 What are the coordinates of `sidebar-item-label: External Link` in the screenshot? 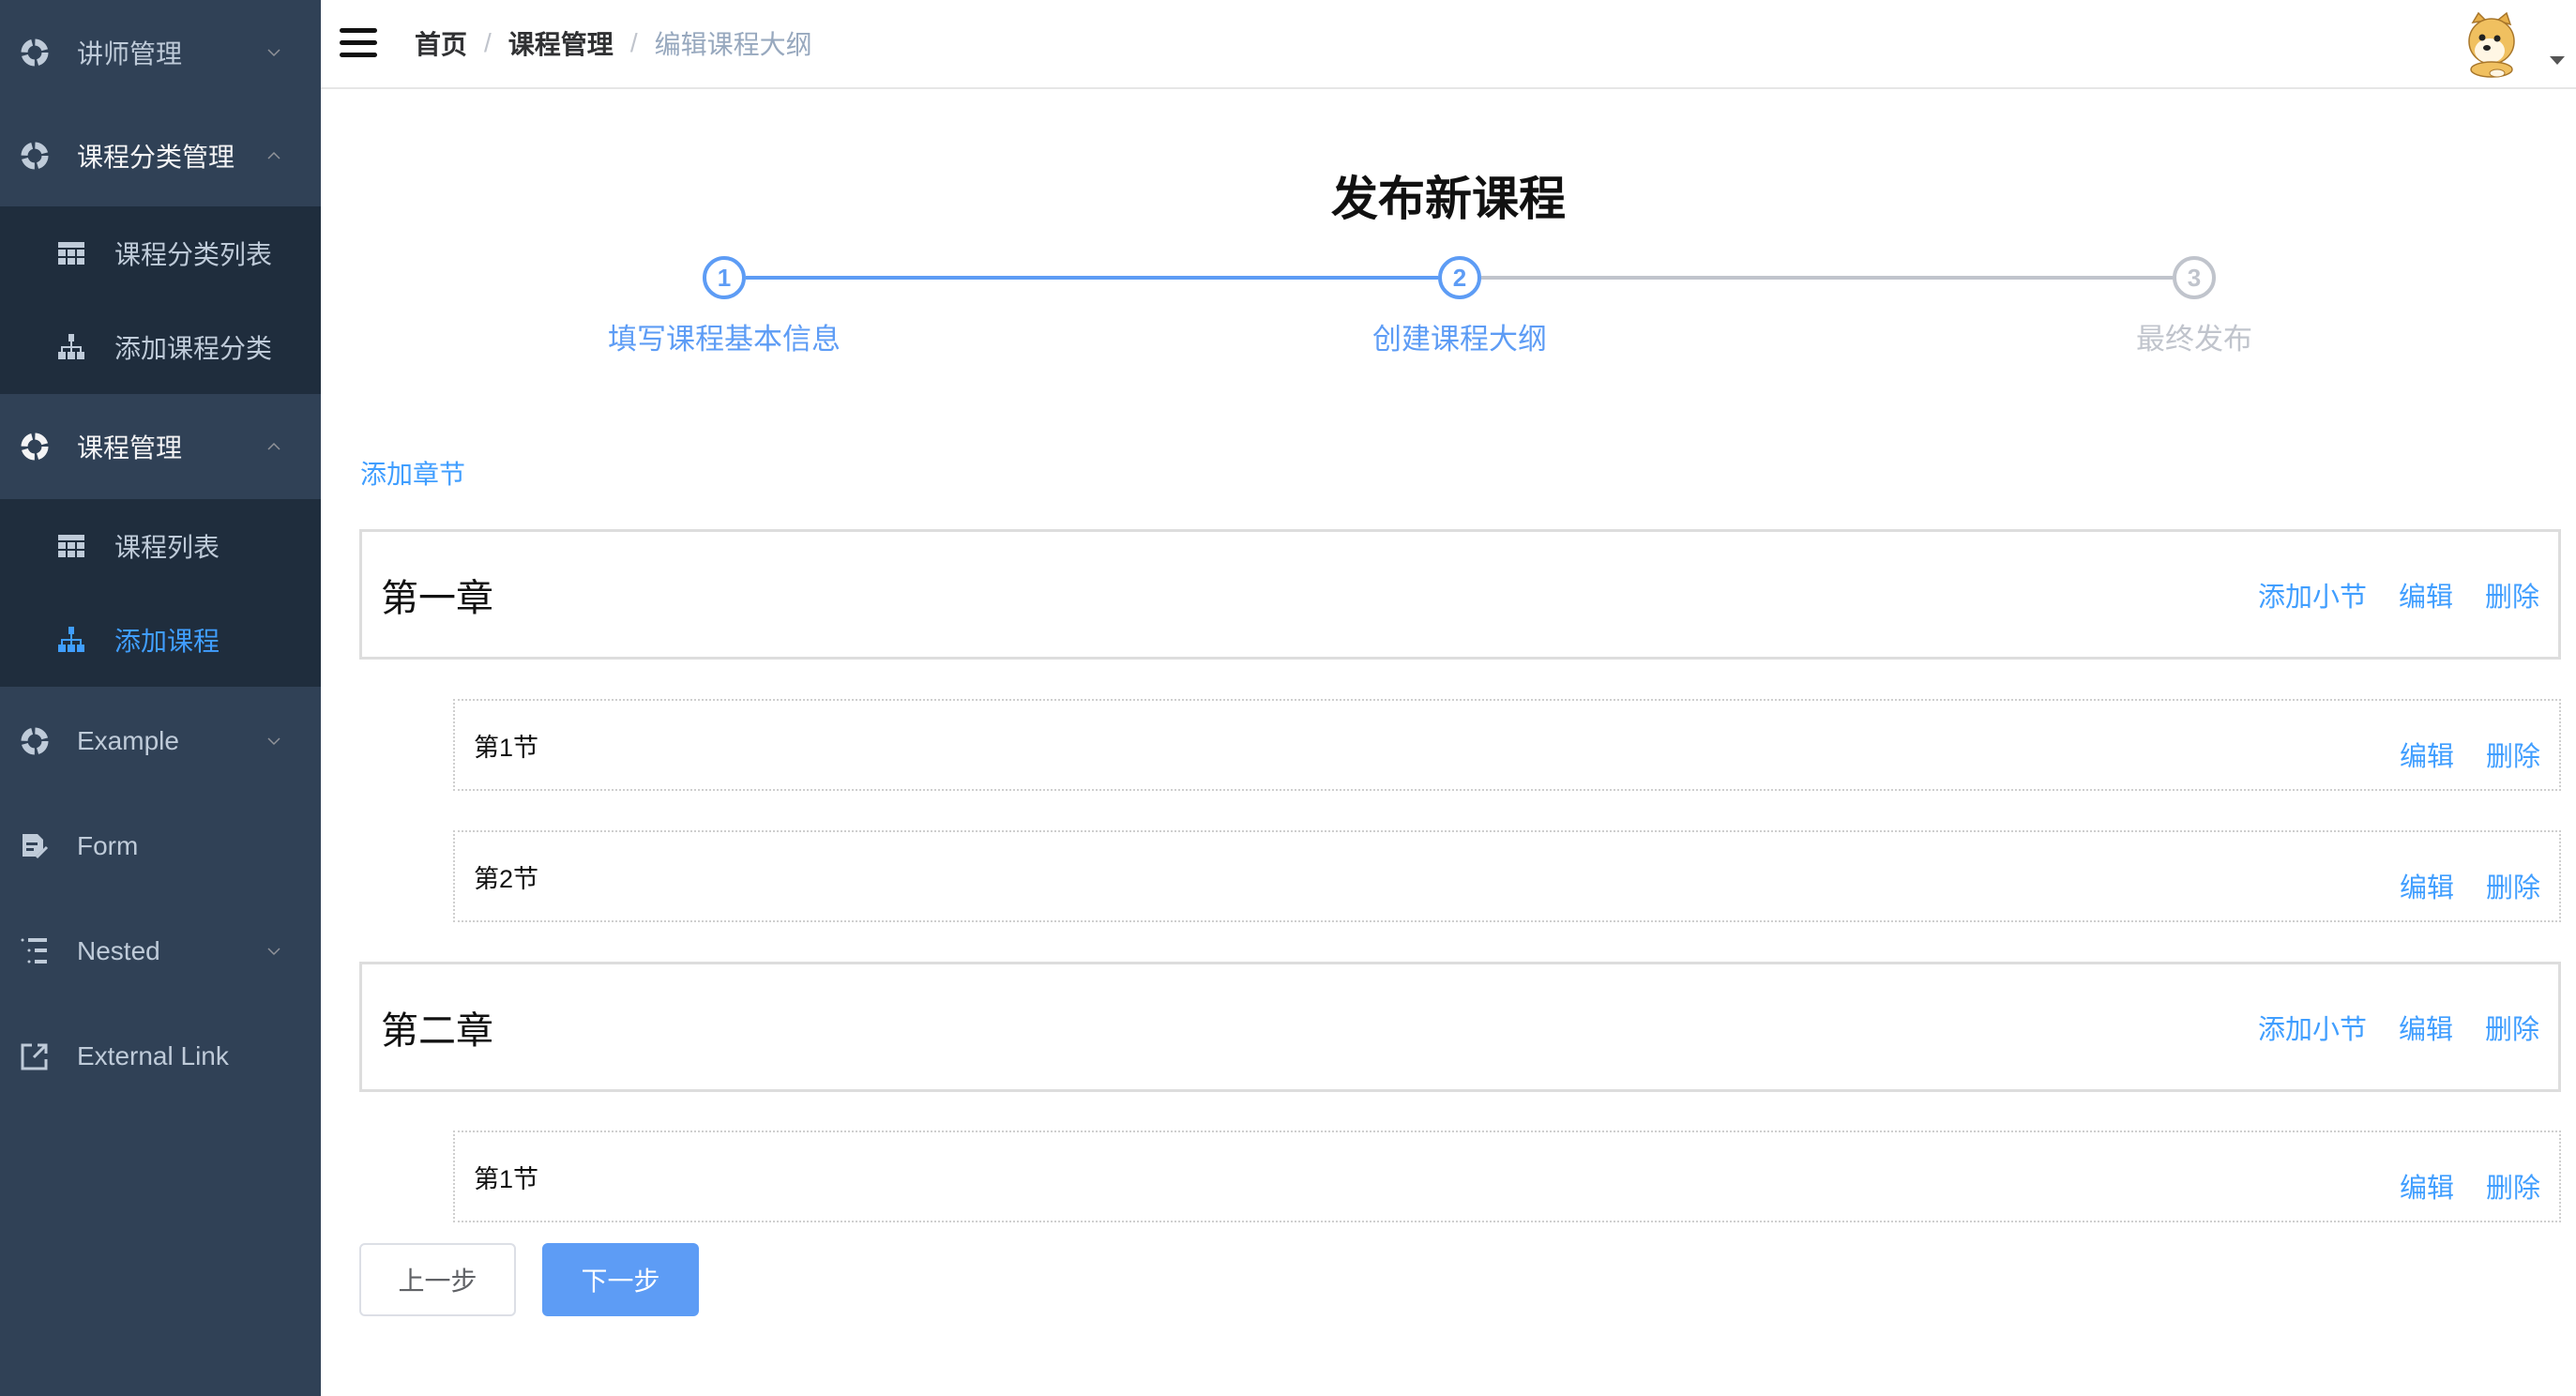 It's located at (153, 1056).